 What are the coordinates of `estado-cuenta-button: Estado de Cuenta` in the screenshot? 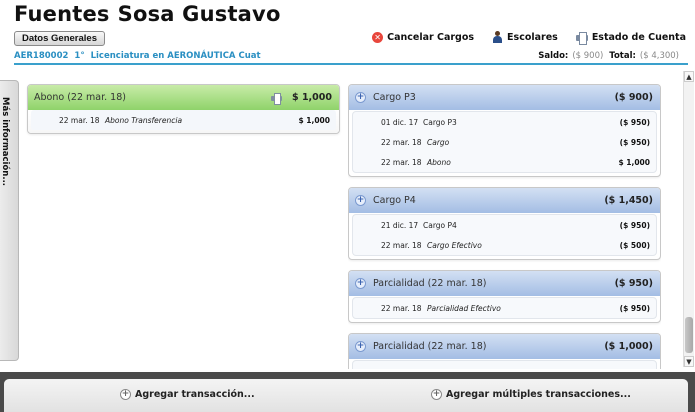 It's located at (630, 38).